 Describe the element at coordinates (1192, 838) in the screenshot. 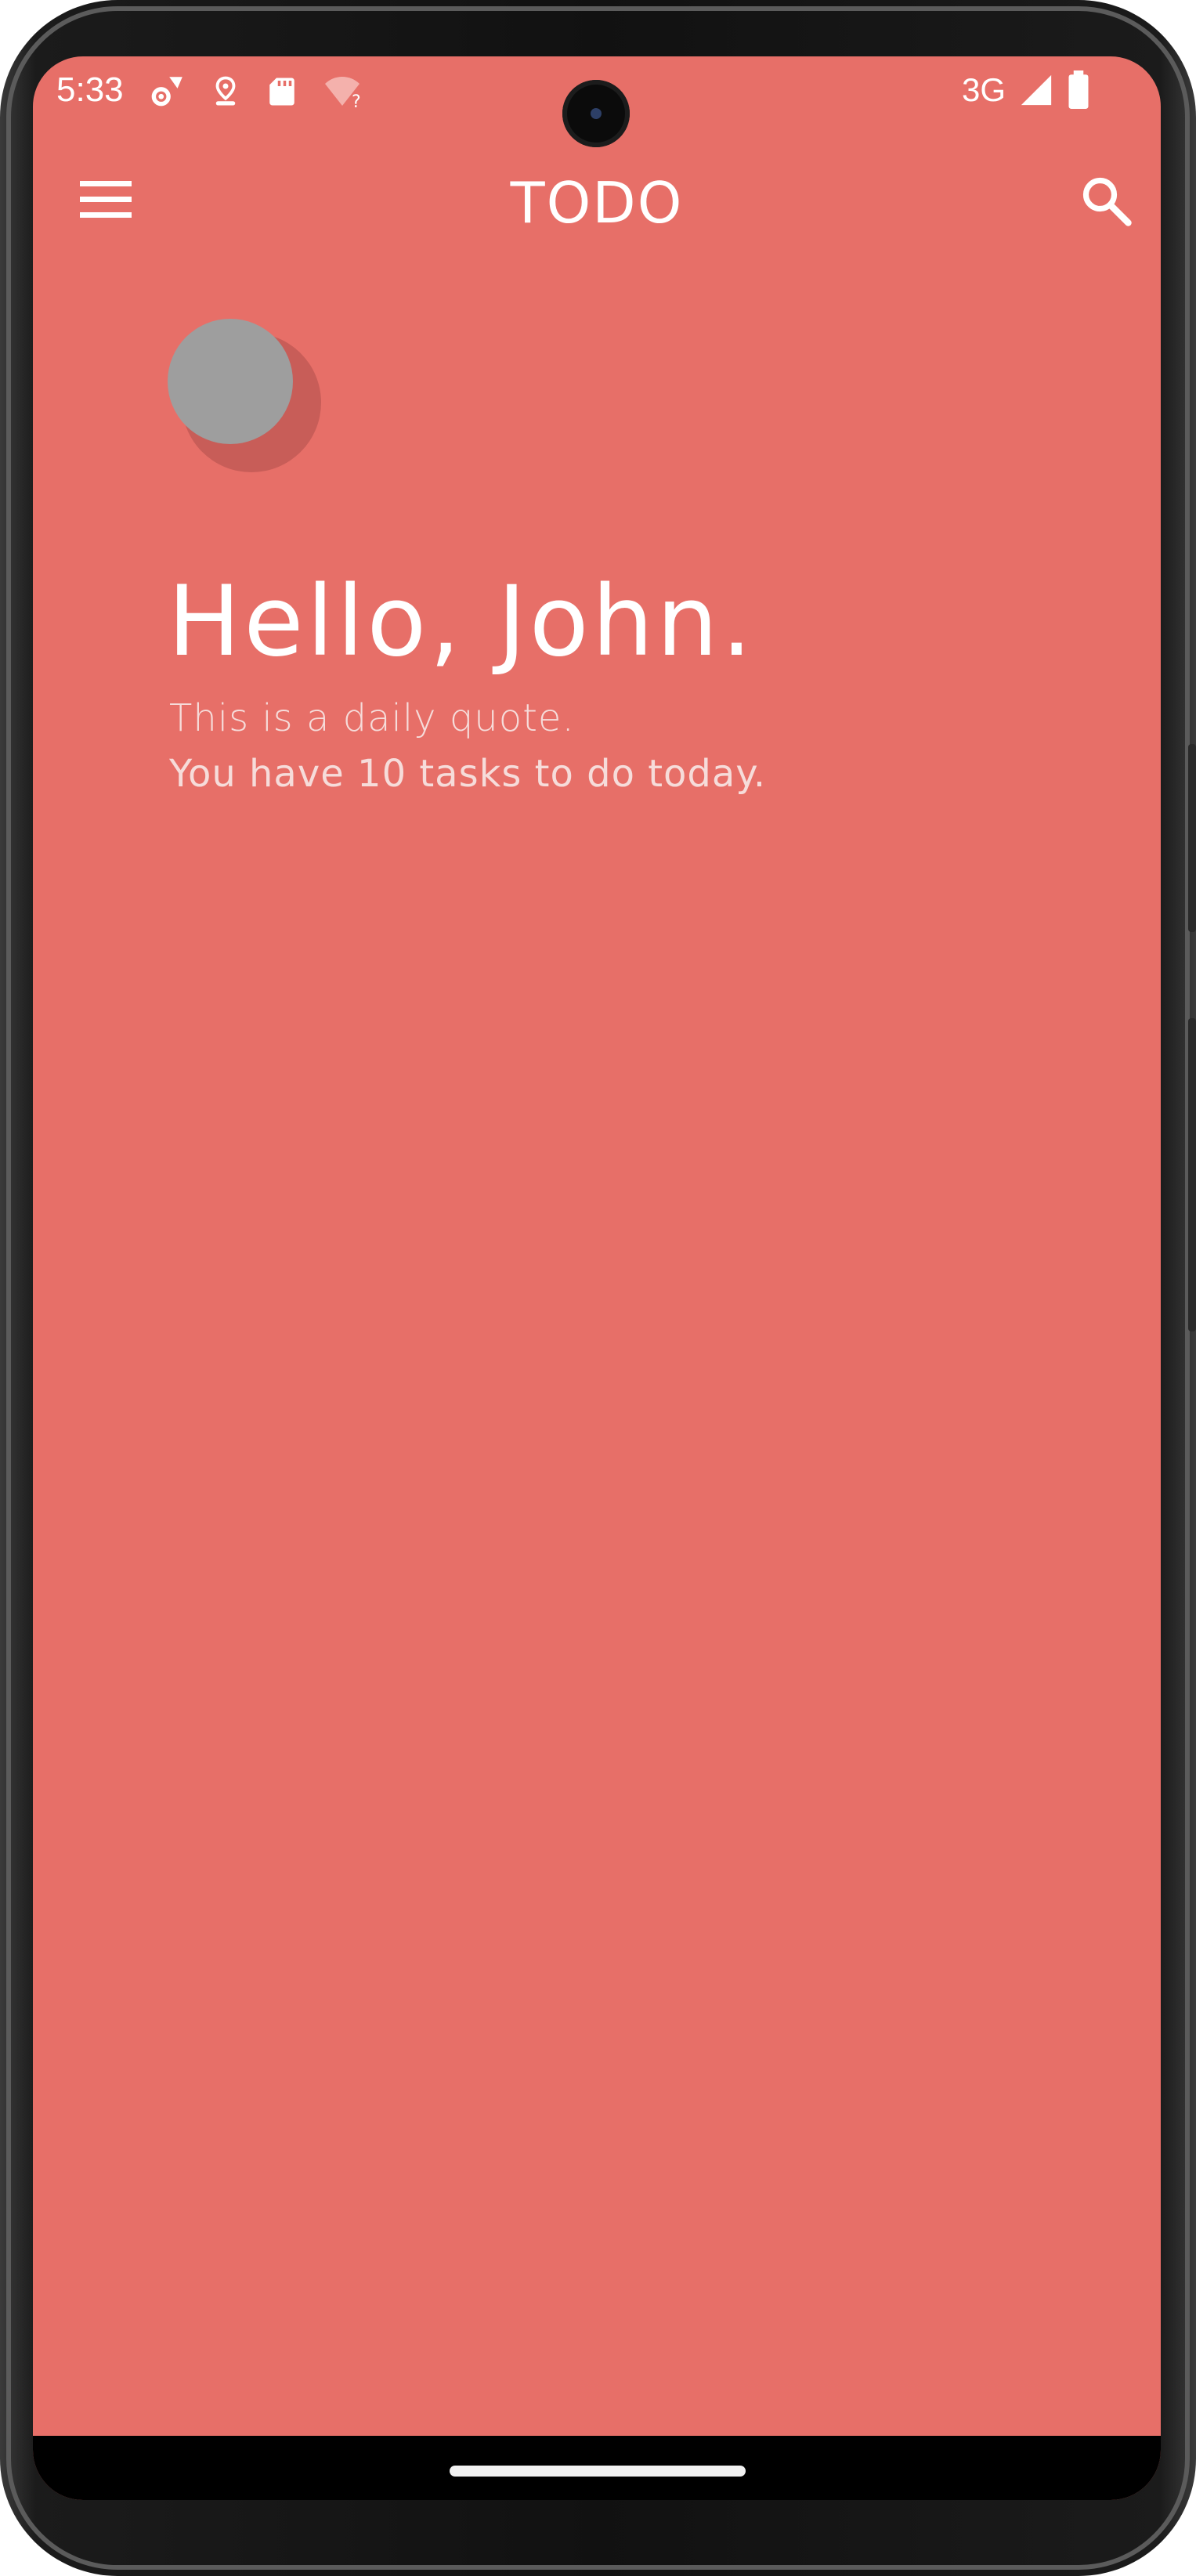

I see `volume-button` at that location.